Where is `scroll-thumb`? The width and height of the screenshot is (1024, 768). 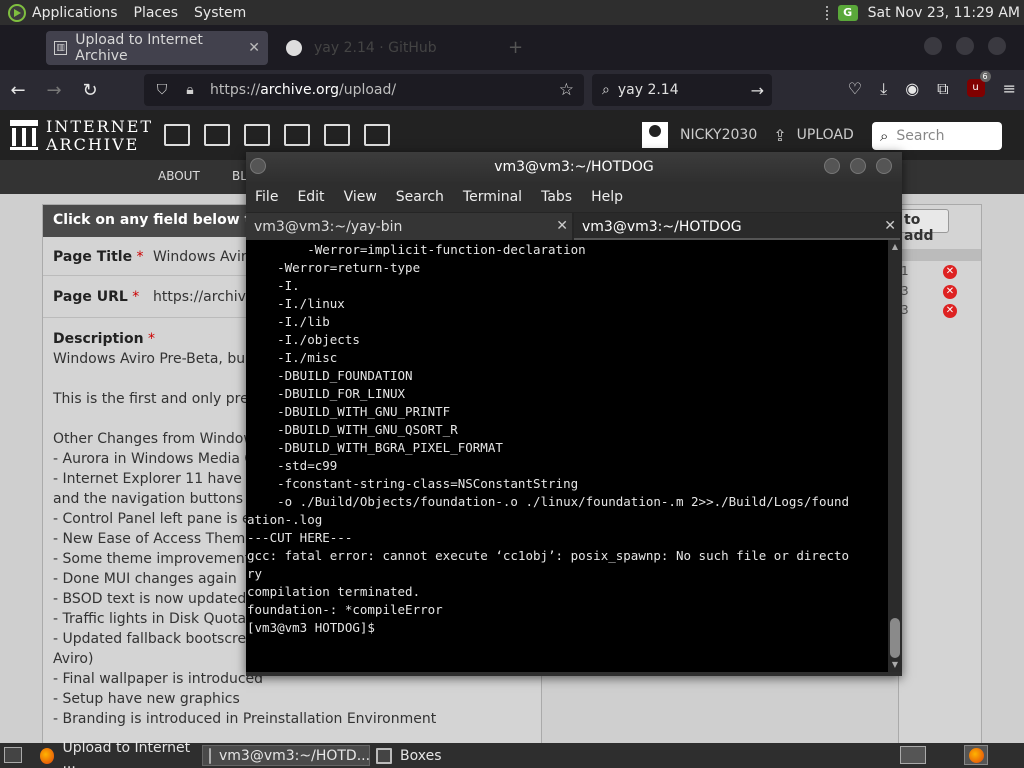 scroll-thumb is located at coordinates (895, 638).